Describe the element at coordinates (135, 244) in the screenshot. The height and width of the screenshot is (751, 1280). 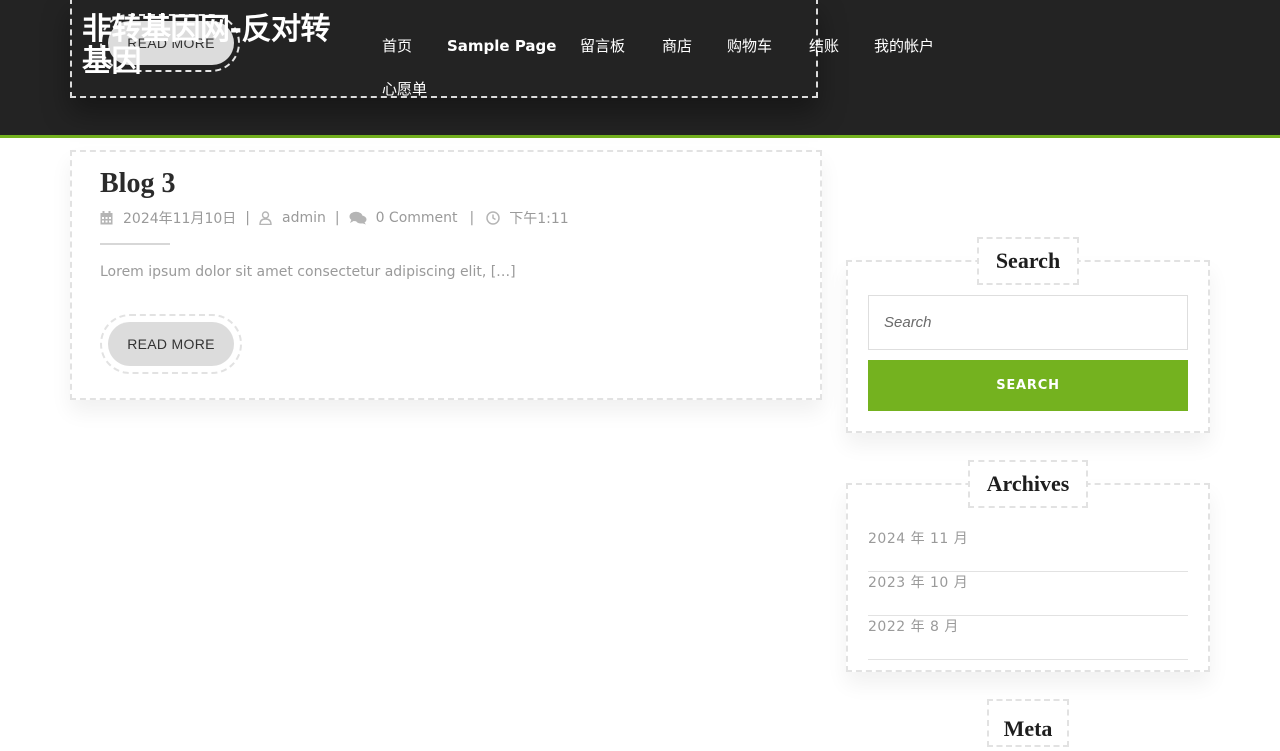
I see `post-divider` at that location.